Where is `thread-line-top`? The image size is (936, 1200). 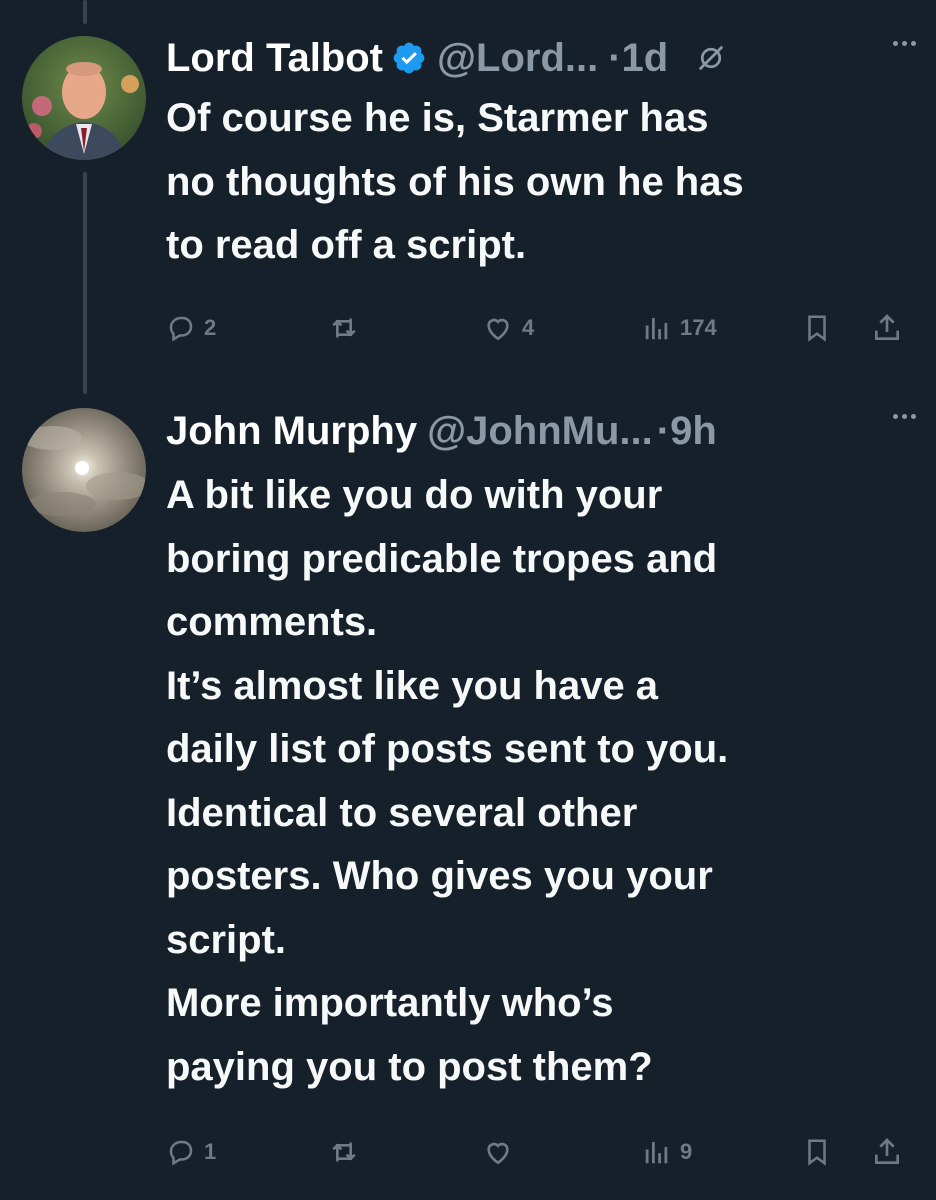 thread-line-top is located at coordinates (85, 12).